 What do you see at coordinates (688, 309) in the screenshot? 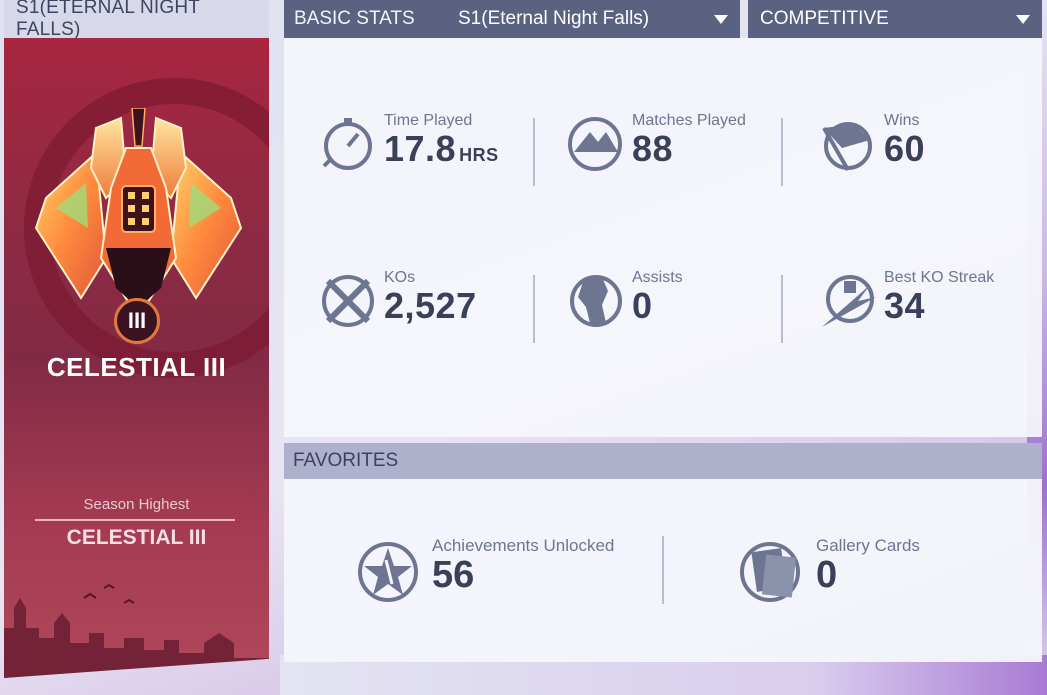
I see `stat-assists: Assists 0` at bounding box center [688, 309].